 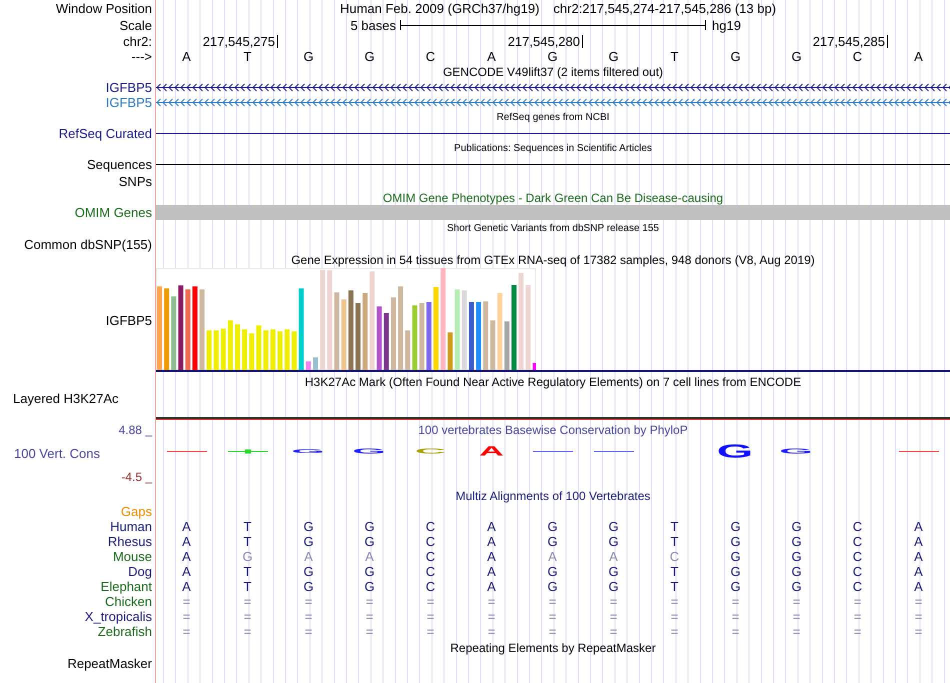 What do you see at coordinates (544, 41) in the screenshot?
I see `position-label: 217,545,280` at bounding box center [544, 41].